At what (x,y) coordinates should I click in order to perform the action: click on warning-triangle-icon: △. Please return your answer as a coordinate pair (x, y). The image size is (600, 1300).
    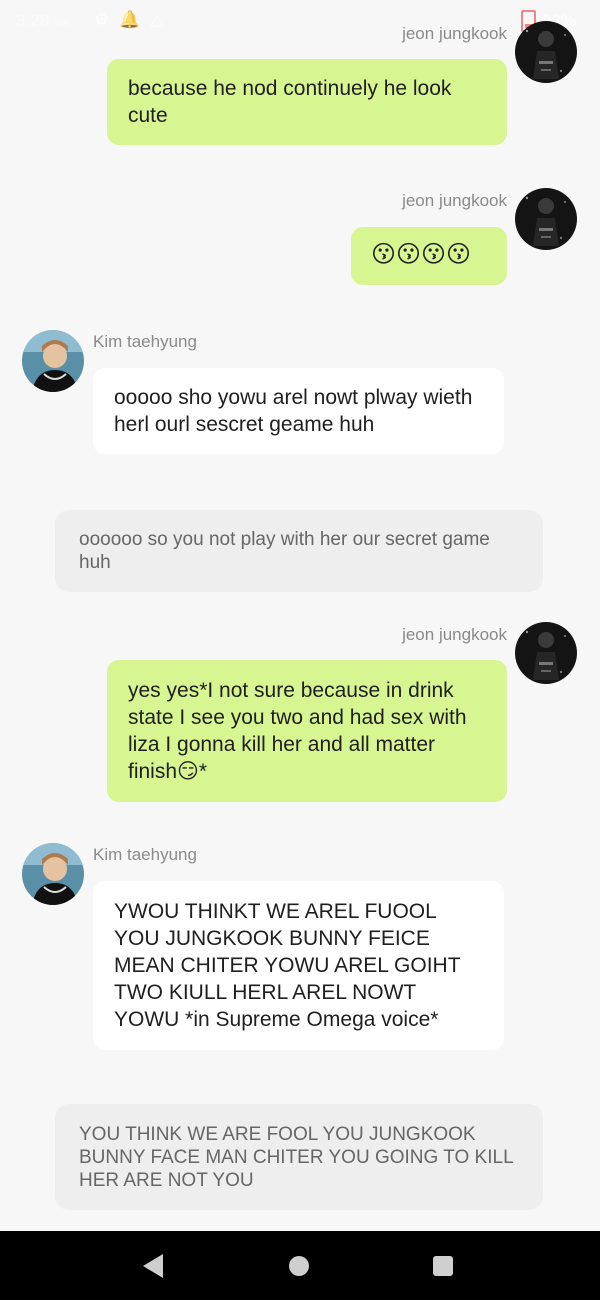
    Looking at the image, I should click on (157, 19).